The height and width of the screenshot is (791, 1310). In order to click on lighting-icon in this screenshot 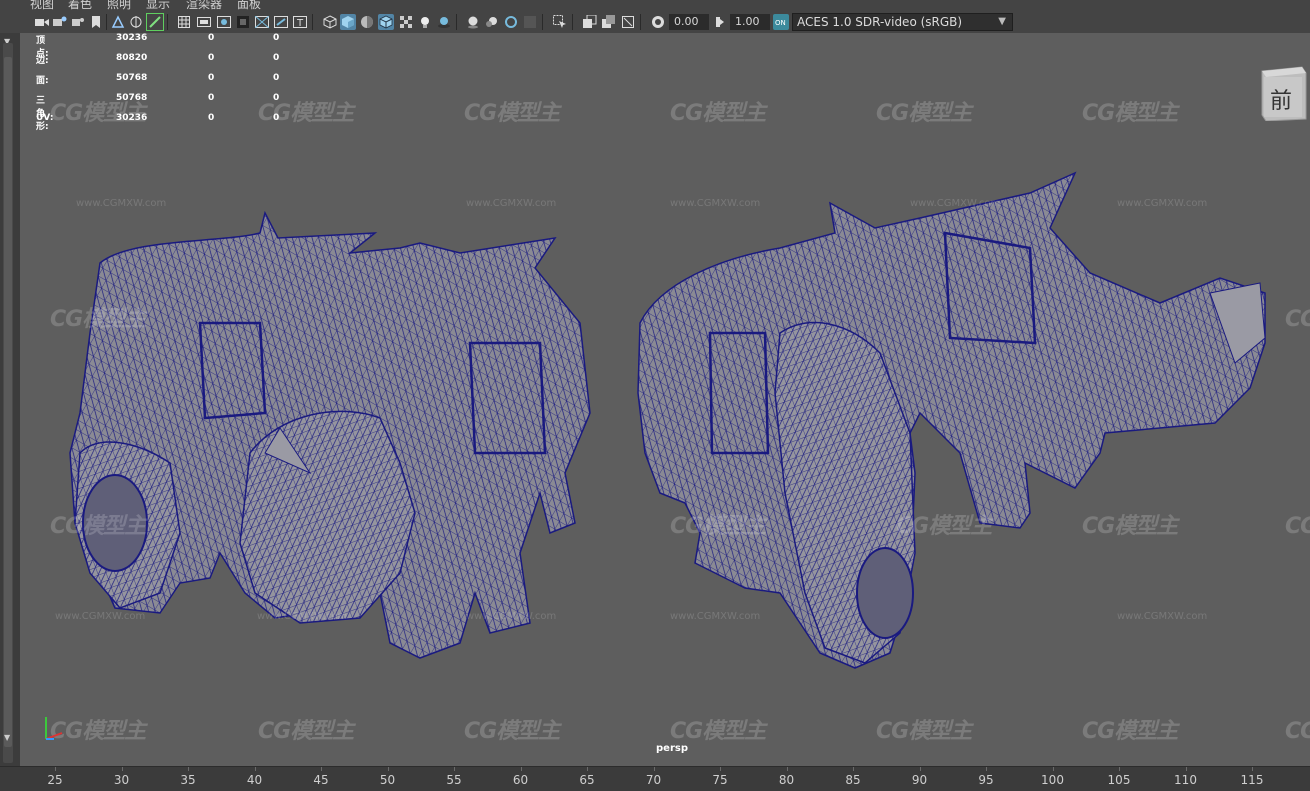, I will do `click(425, 22)`.